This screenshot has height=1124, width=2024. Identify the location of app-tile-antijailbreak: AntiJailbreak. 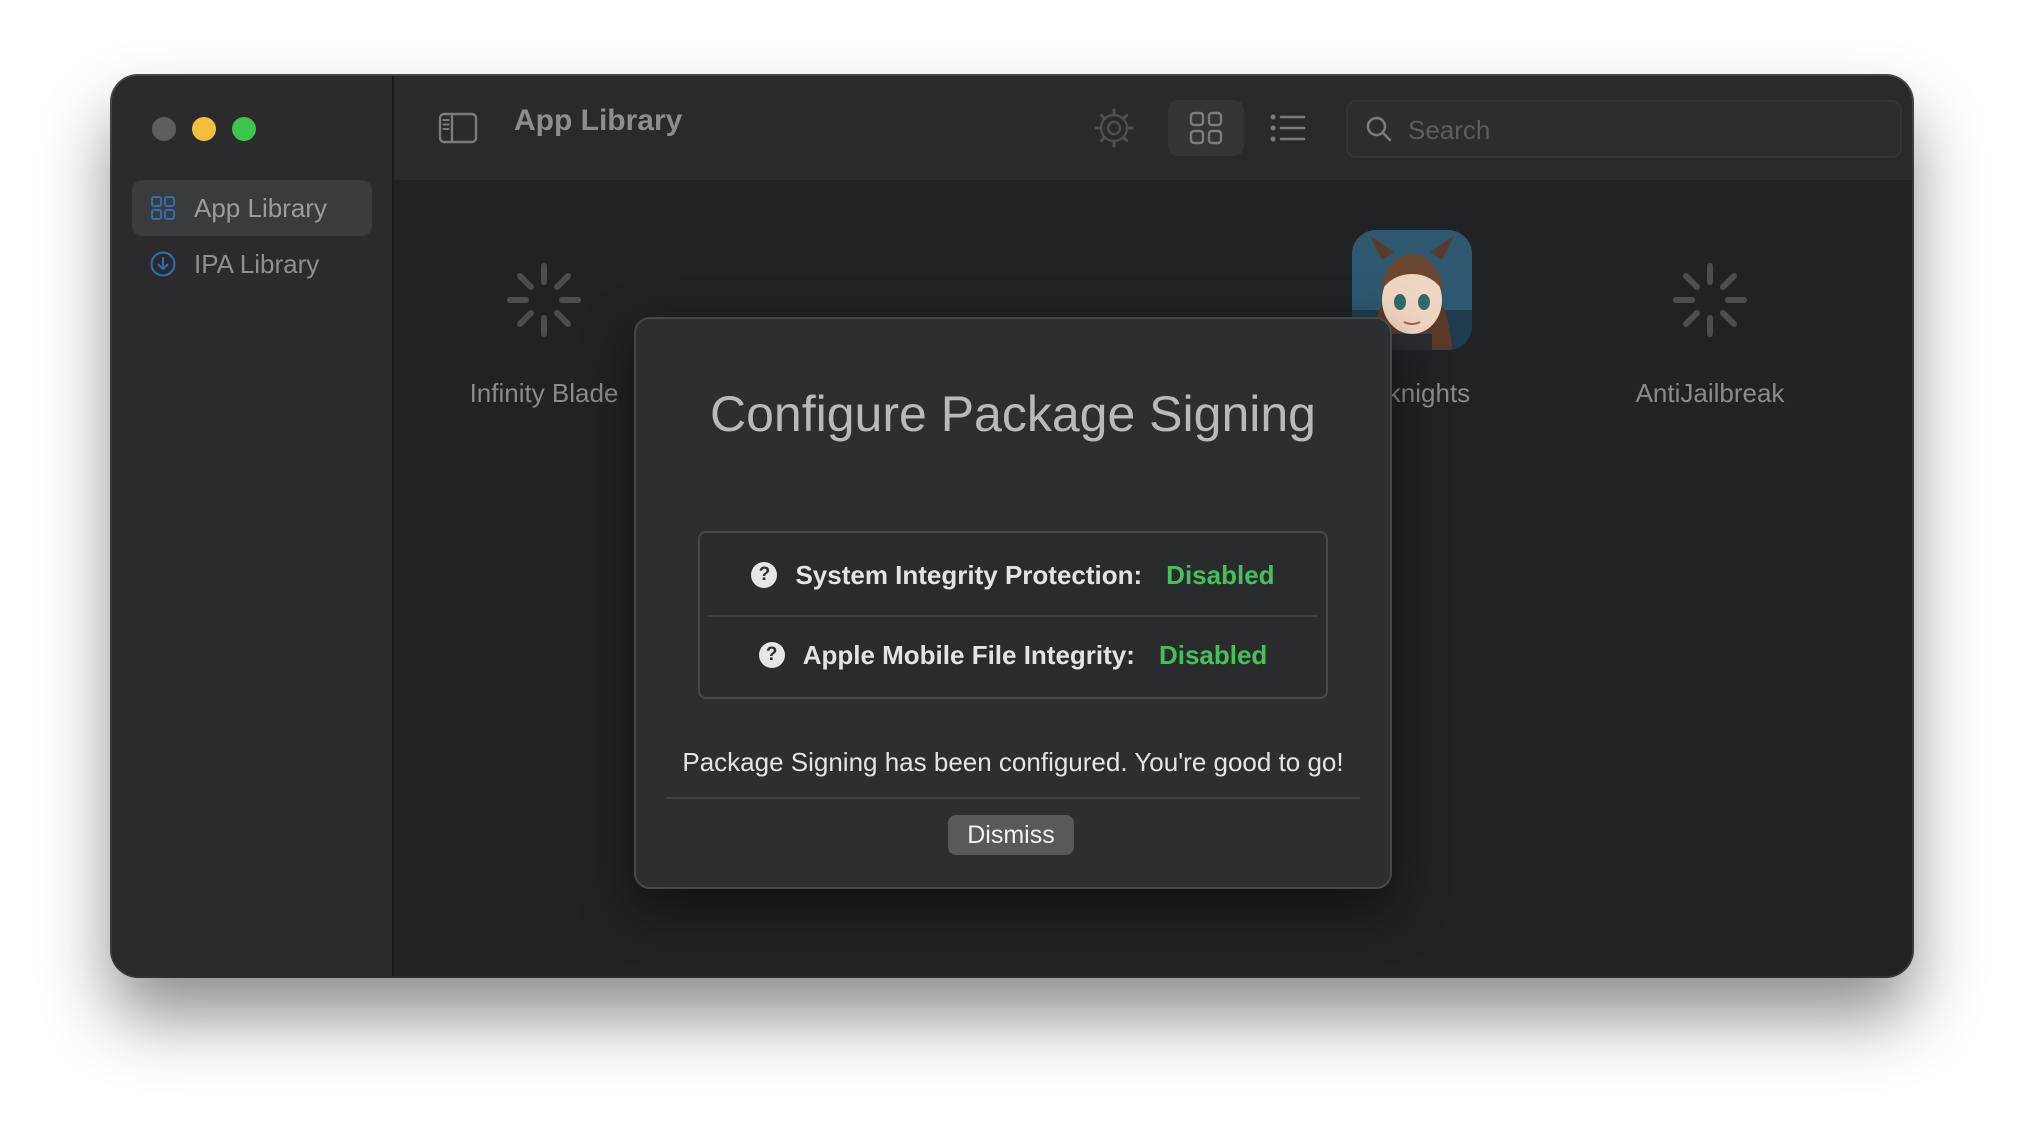
(1710, 330).